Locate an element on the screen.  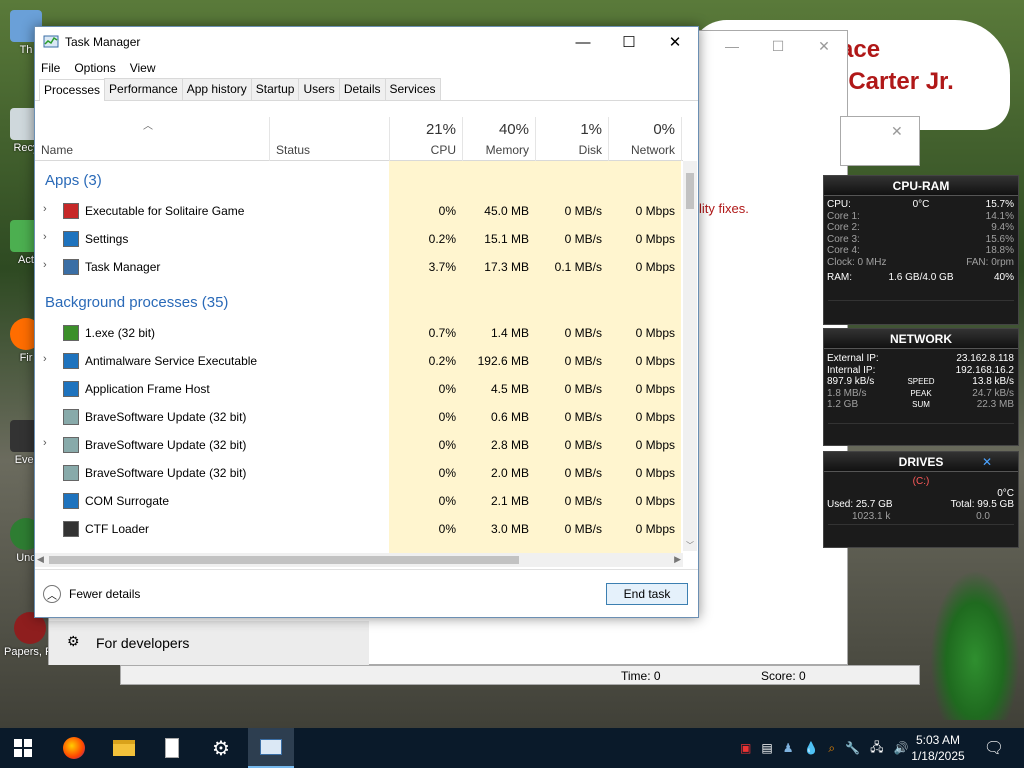
menu-file: File is located at coordinates (50, 68).